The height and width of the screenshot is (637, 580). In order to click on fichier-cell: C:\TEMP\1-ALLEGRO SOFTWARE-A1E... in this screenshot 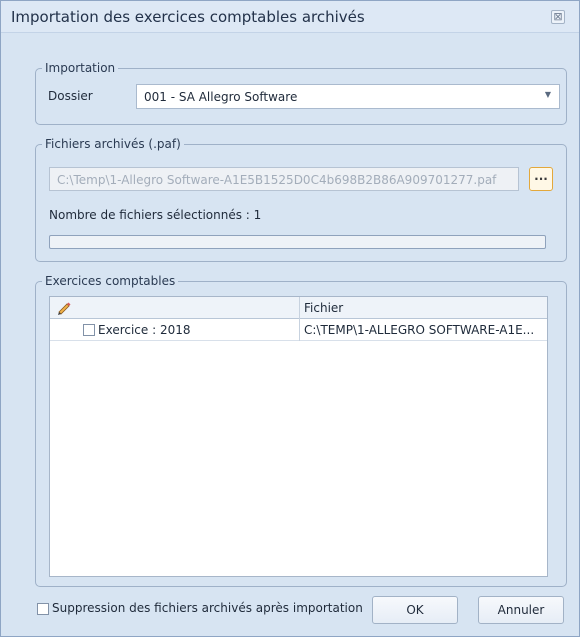, I will do `click(424, 330)`.